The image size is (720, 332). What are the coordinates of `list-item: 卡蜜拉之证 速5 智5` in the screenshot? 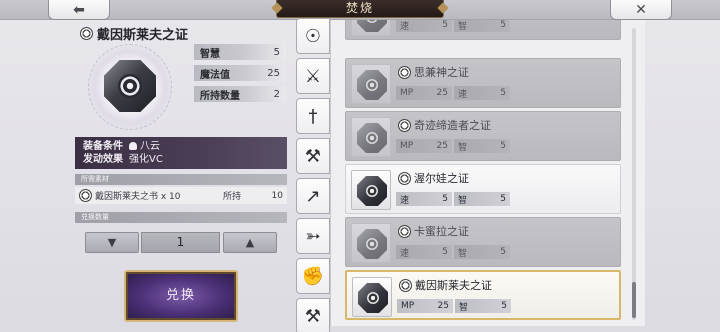 It's located at (483, 242).